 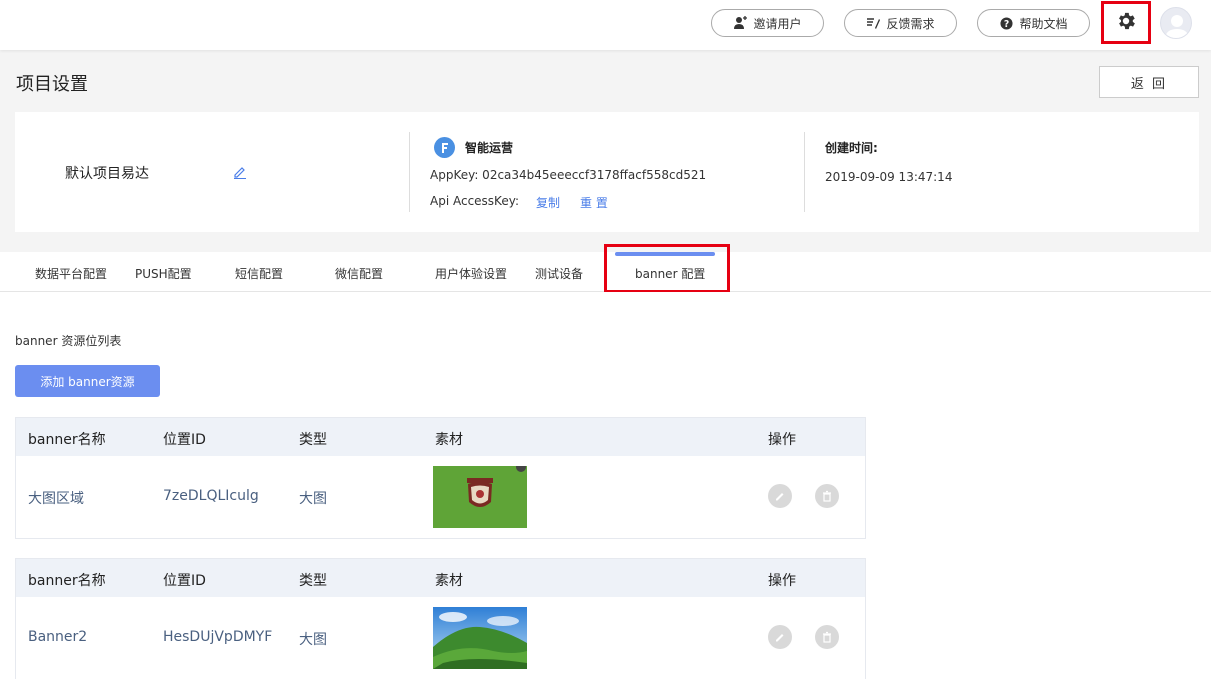 I want to click on question-icon: ?, so click(x=1006, y=23).